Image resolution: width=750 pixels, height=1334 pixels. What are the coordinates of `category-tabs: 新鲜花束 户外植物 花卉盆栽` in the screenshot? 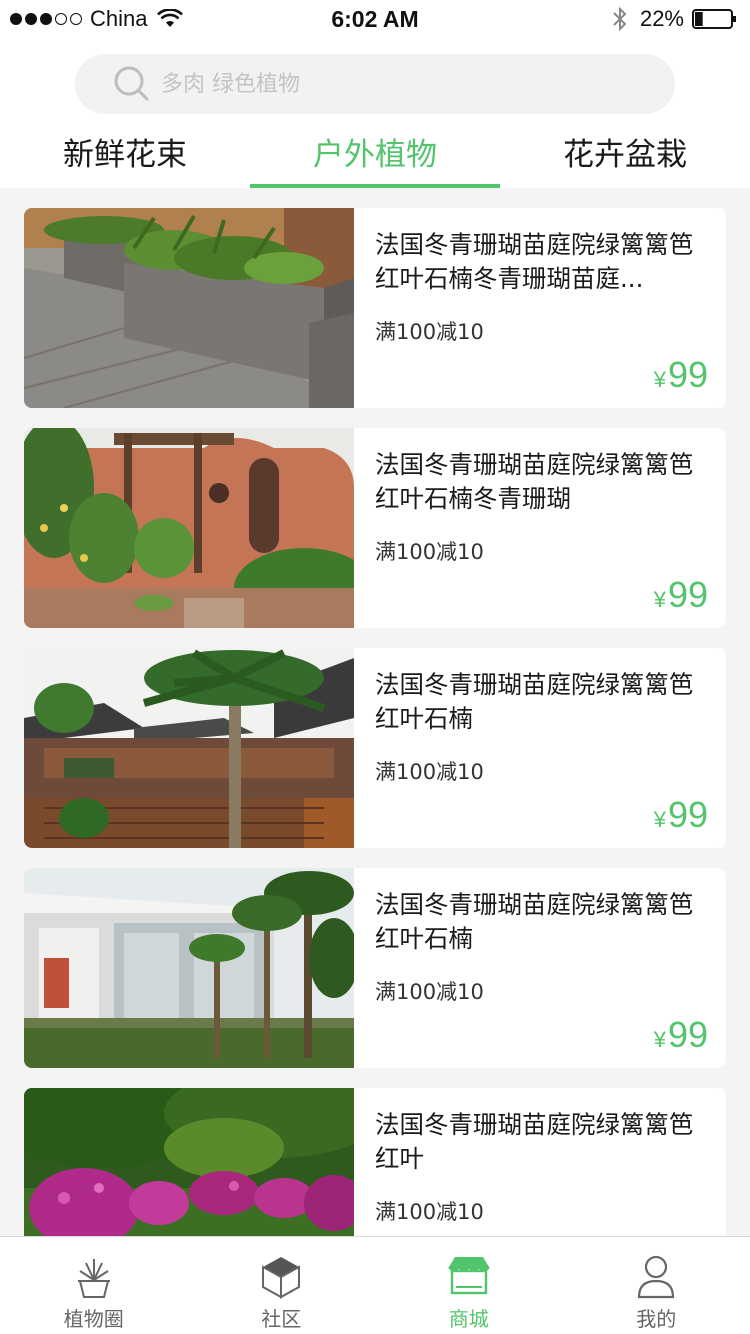 It's located at (375, 158).